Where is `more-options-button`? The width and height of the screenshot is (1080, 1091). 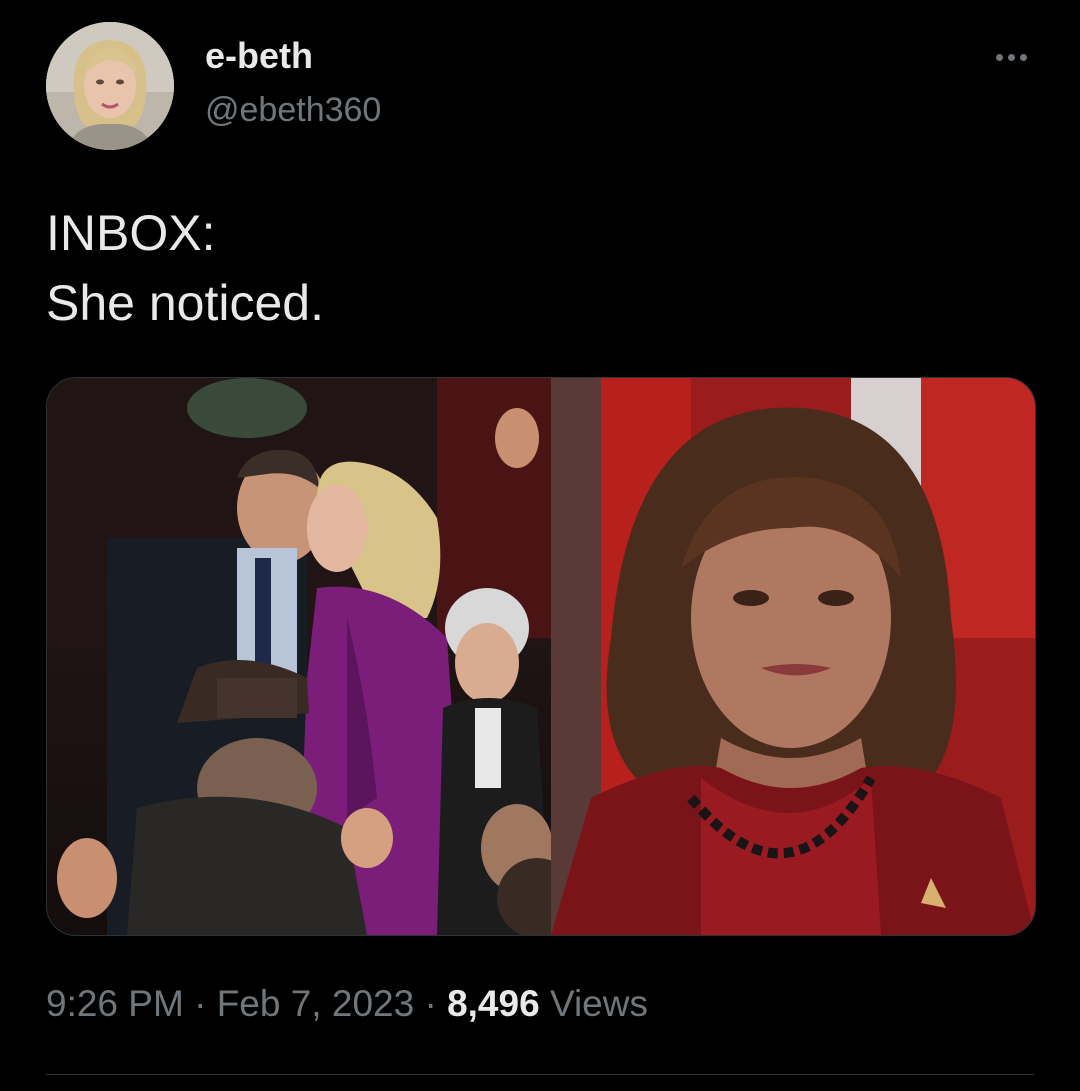 more-options-button is located at coordinates (1011, 57).